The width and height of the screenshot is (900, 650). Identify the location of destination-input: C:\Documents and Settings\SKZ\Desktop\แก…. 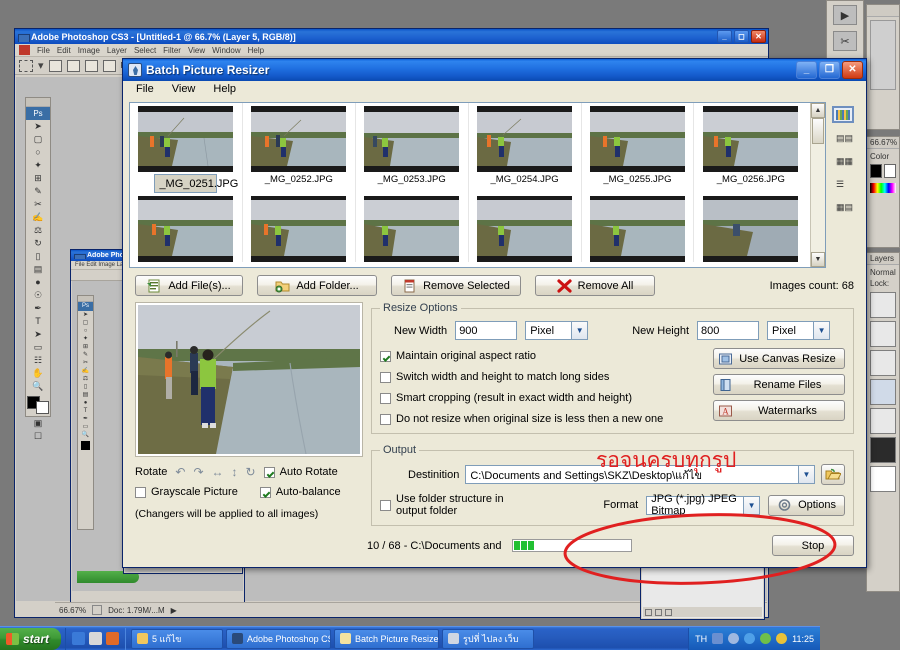
(640, 474).